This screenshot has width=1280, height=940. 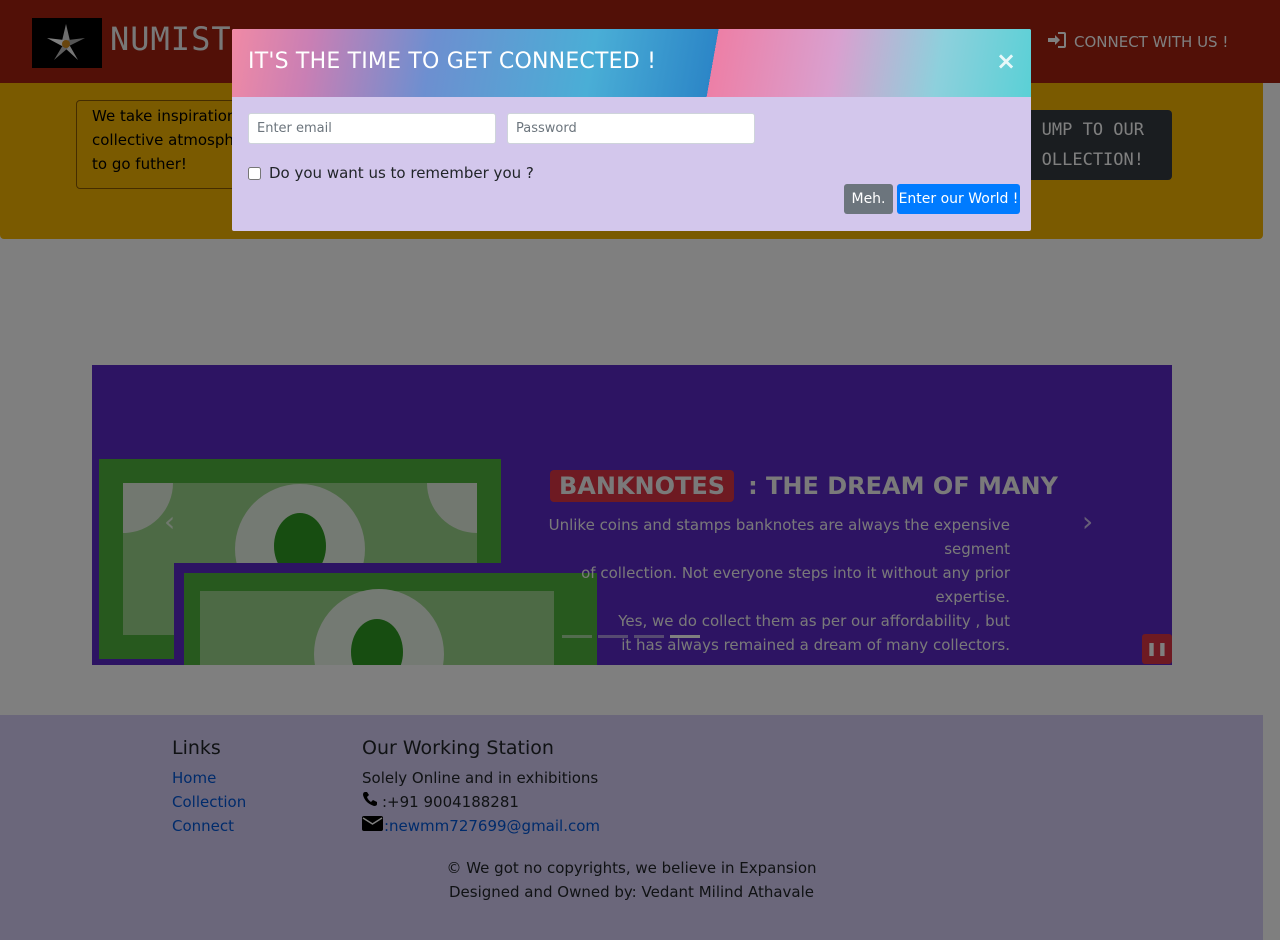 What do you see at coordinates (254, 173) in the screenshot?
I see `remember-checkbox` at bounding box center [254, 173].